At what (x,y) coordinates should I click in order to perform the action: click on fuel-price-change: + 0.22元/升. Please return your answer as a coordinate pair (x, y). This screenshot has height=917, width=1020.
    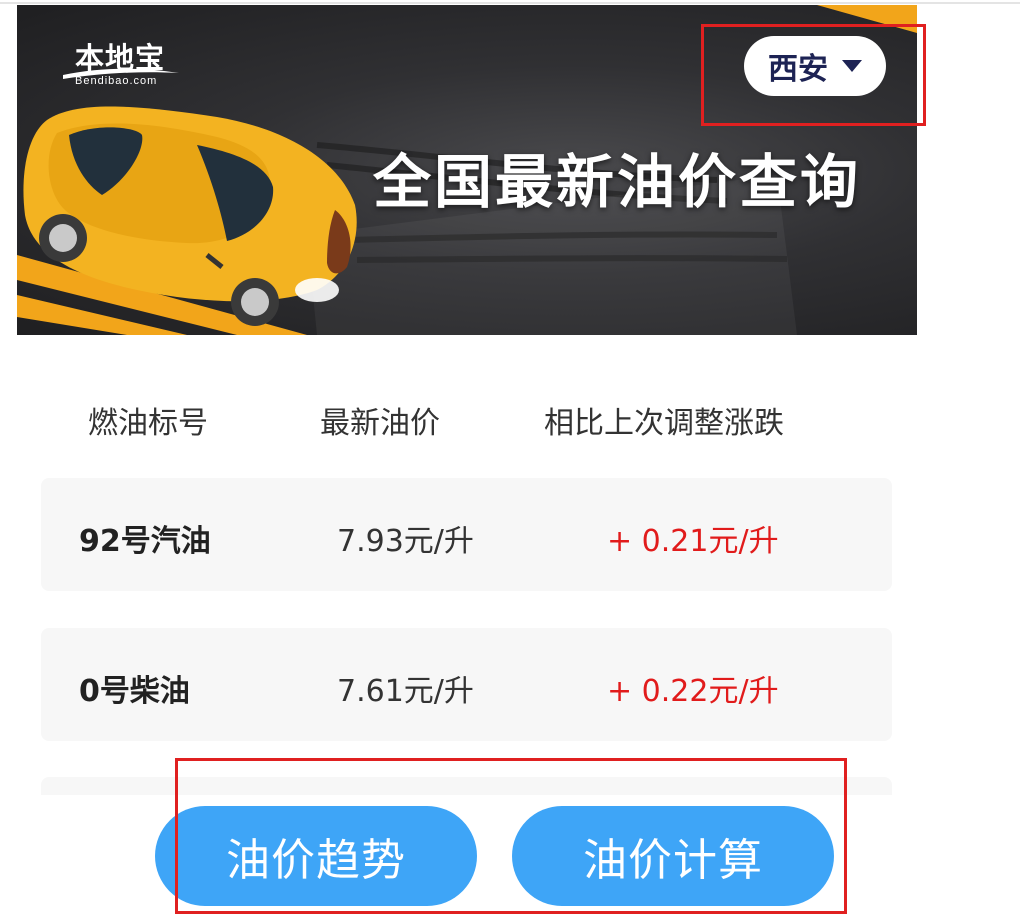
    Looking at the image, I should click on (693, 691).